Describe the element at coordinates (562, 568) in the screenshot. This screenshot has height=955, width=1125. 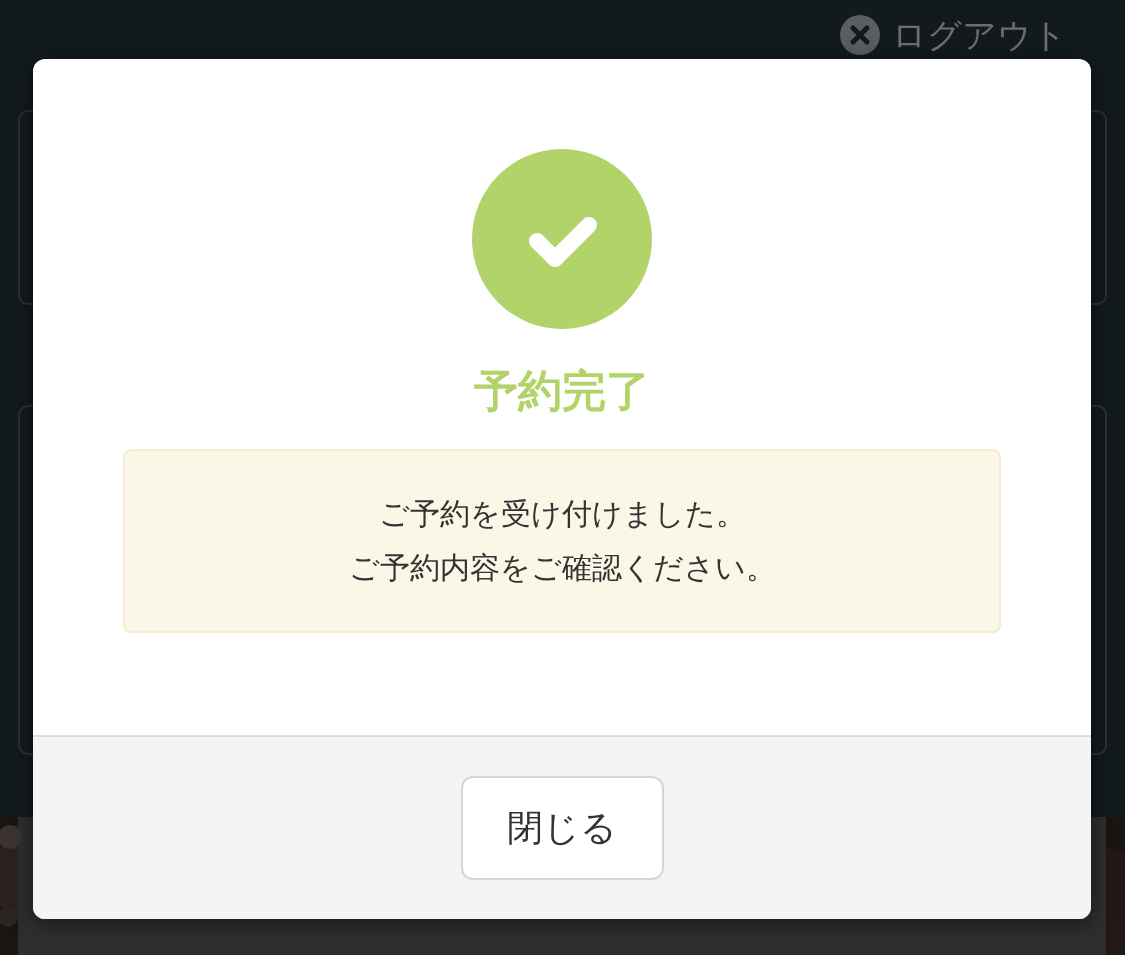
I see `message-text: ご予約内容をご確認ください。` at that location.